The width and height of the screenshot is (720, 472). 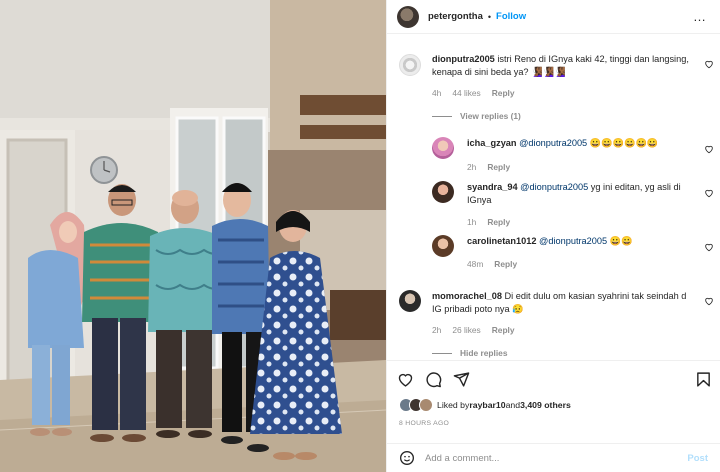 I want to click on view-replies-button: View replies (1), so click(x=476, y=116).